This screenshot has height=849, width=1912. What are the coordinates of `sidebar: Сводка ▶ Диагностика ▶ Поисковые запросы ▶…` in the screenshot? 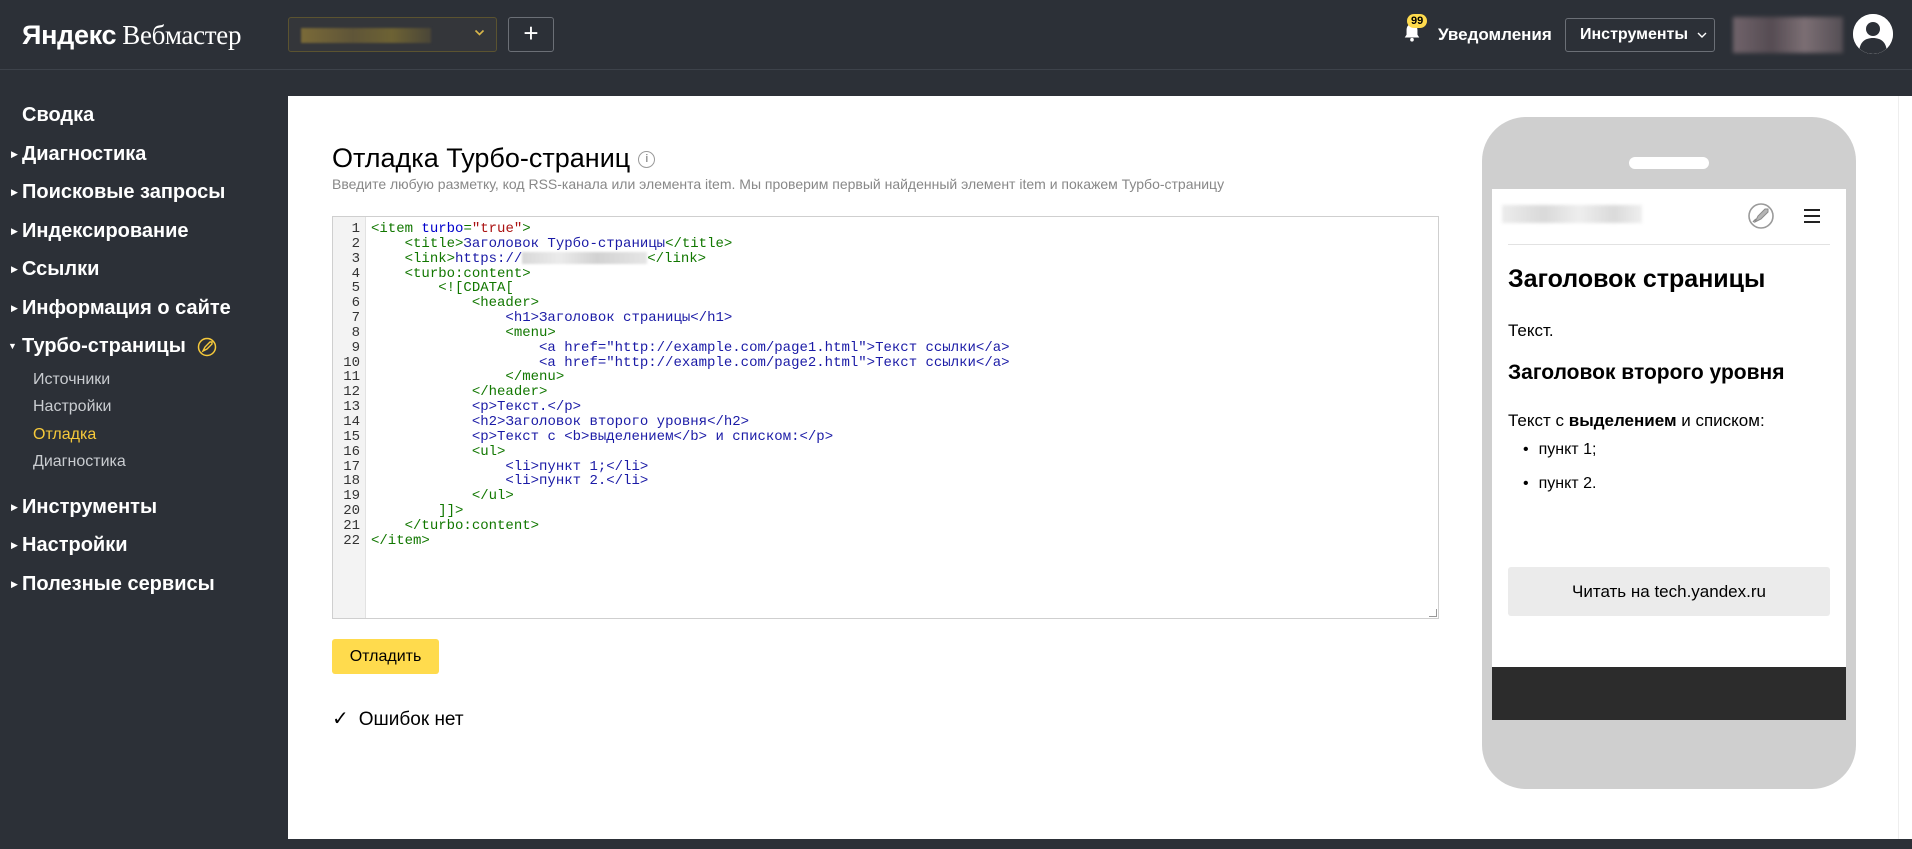 It's located at (144, 349).